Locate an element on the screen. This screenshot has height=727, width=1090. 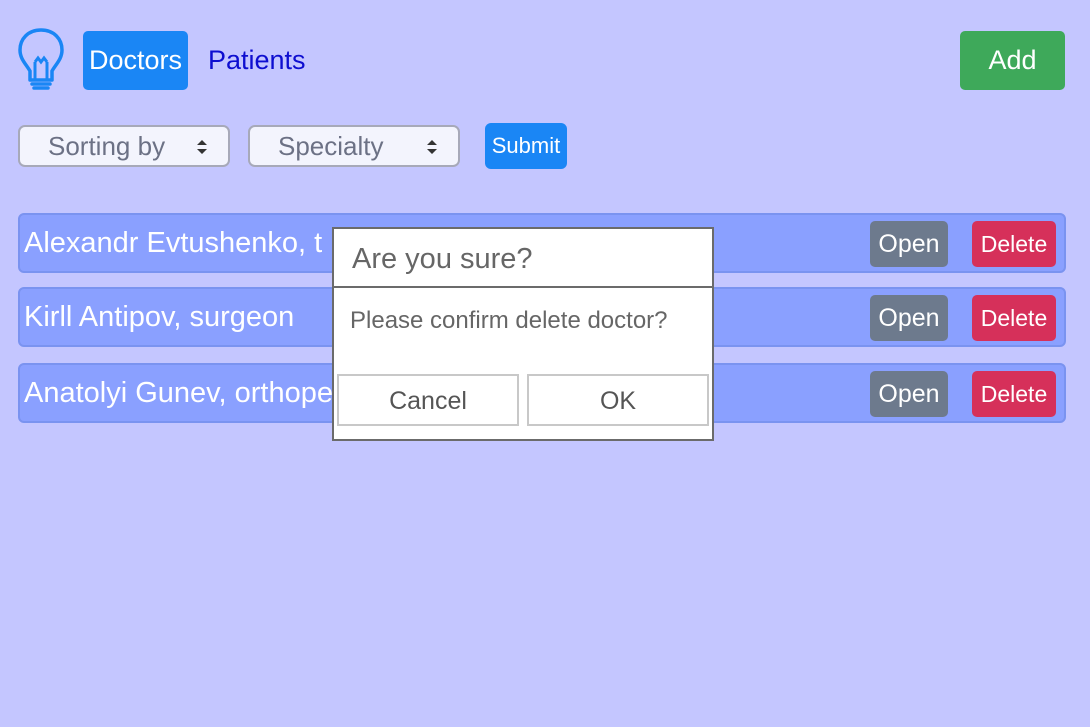
specialty-select: Specialty is located at coordinates (354, 146).